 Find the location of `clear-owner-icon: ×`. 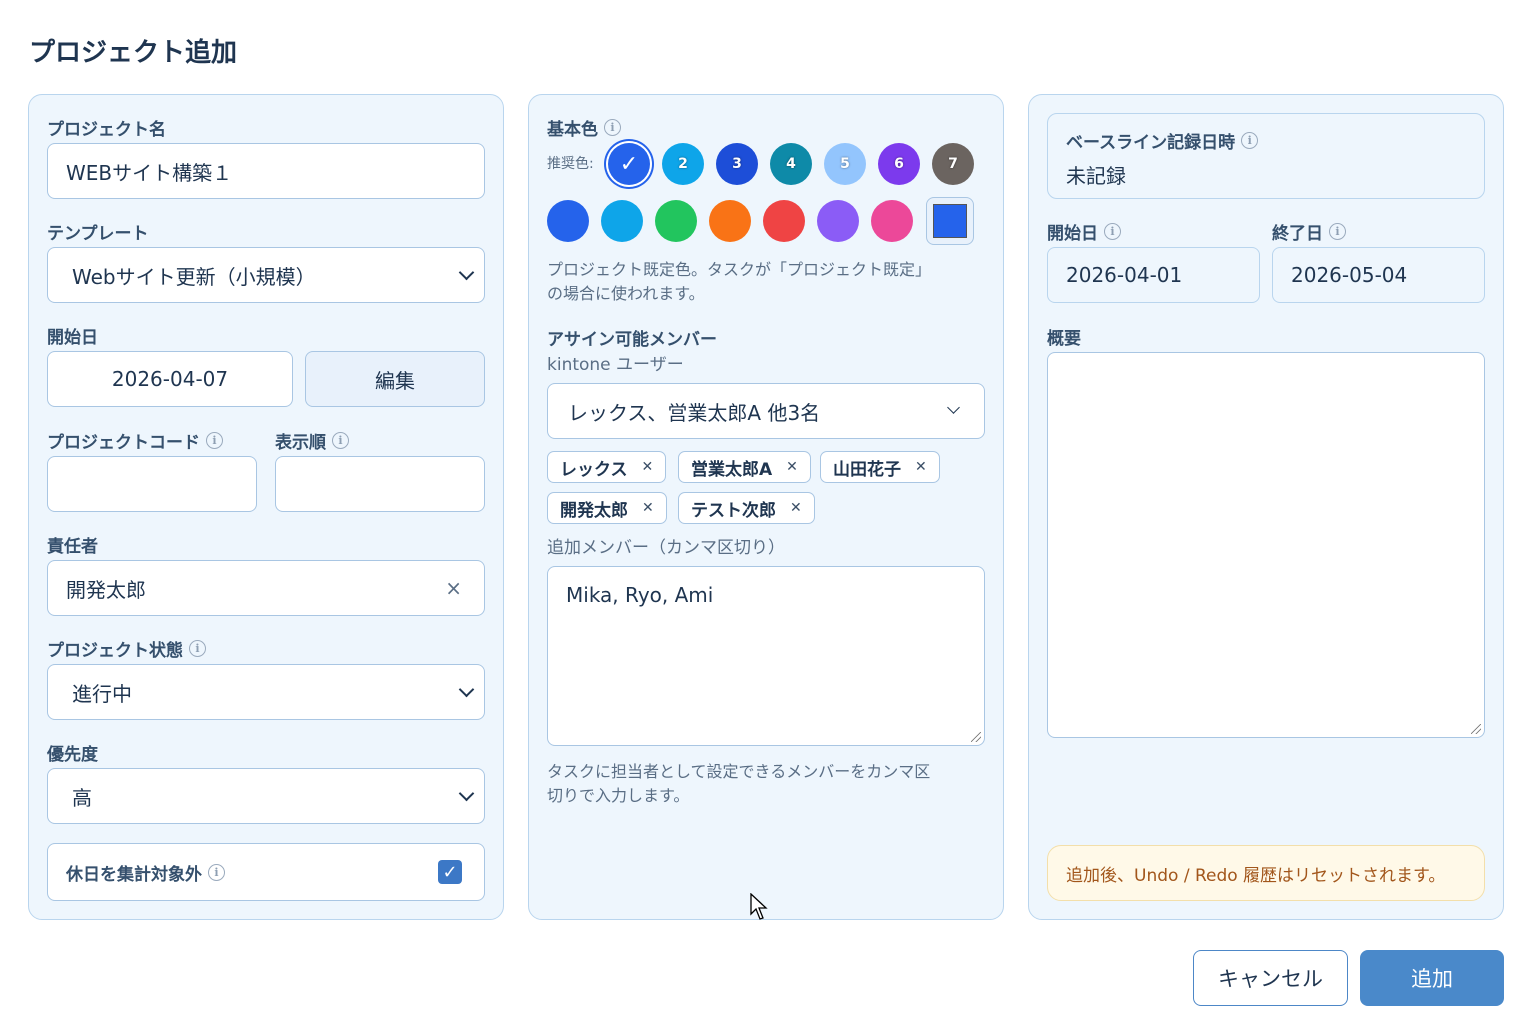

clear-owner-icon: × is located at coordinates (453, 588).